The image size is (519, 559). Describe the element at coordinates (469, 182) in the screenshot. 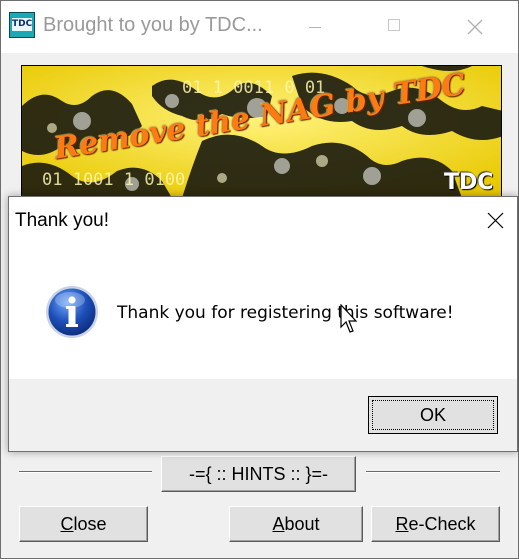

I see `banner-logo: TDC` at that location.